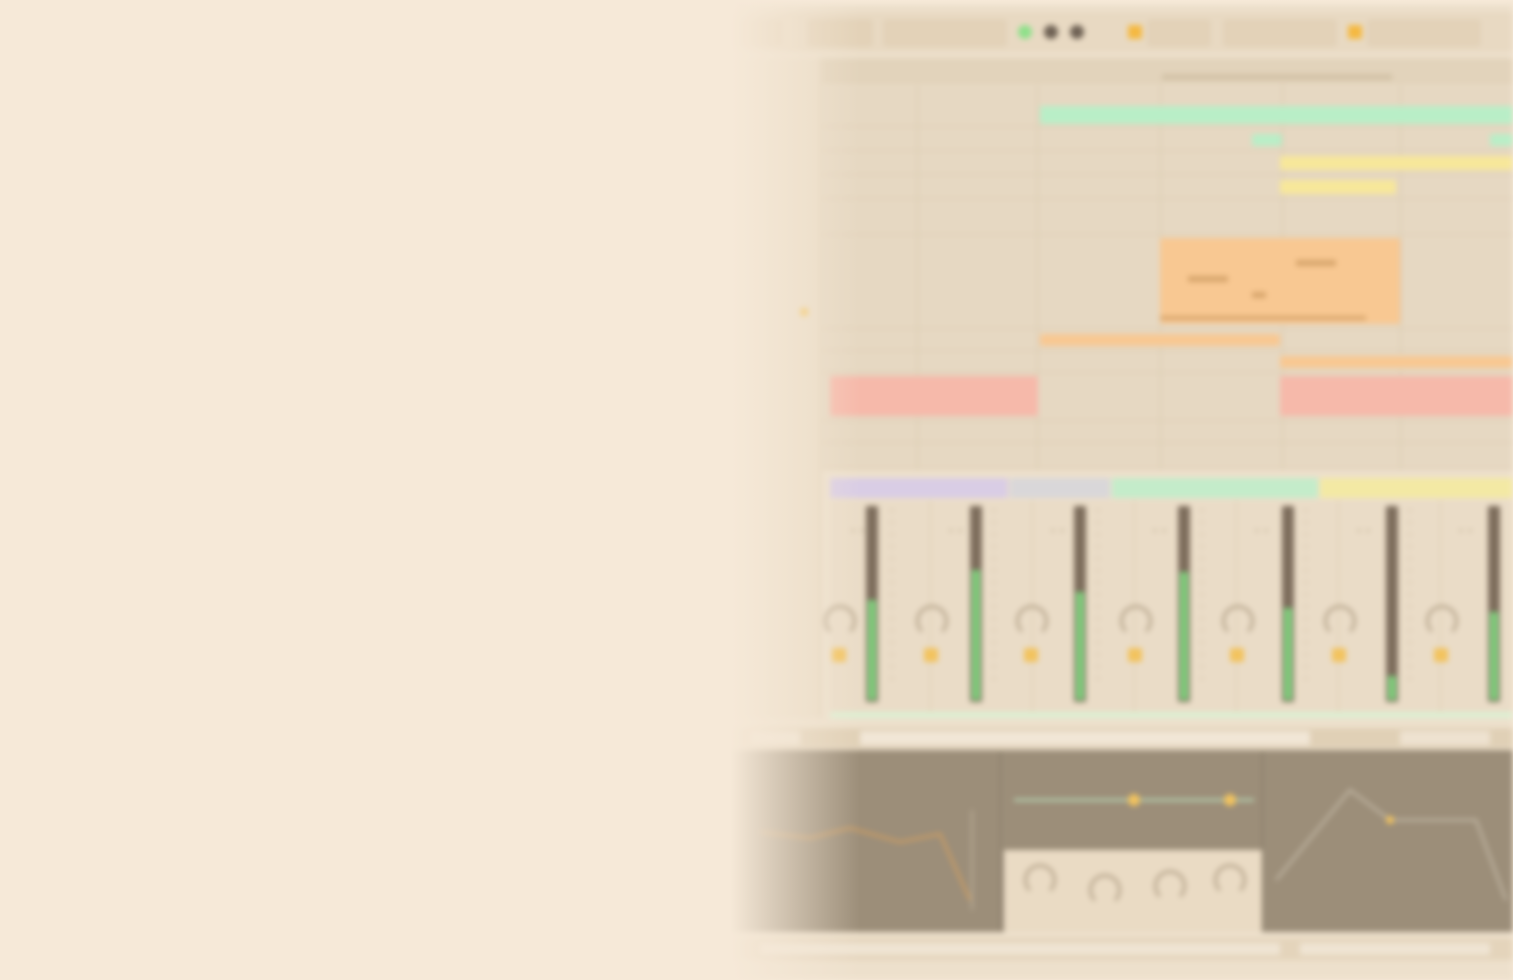 This screenshot has width=1513, height=980. Describe the element at coordinates (1085, 738) in the screenshot. I see `clip-overview-strip` at that location.